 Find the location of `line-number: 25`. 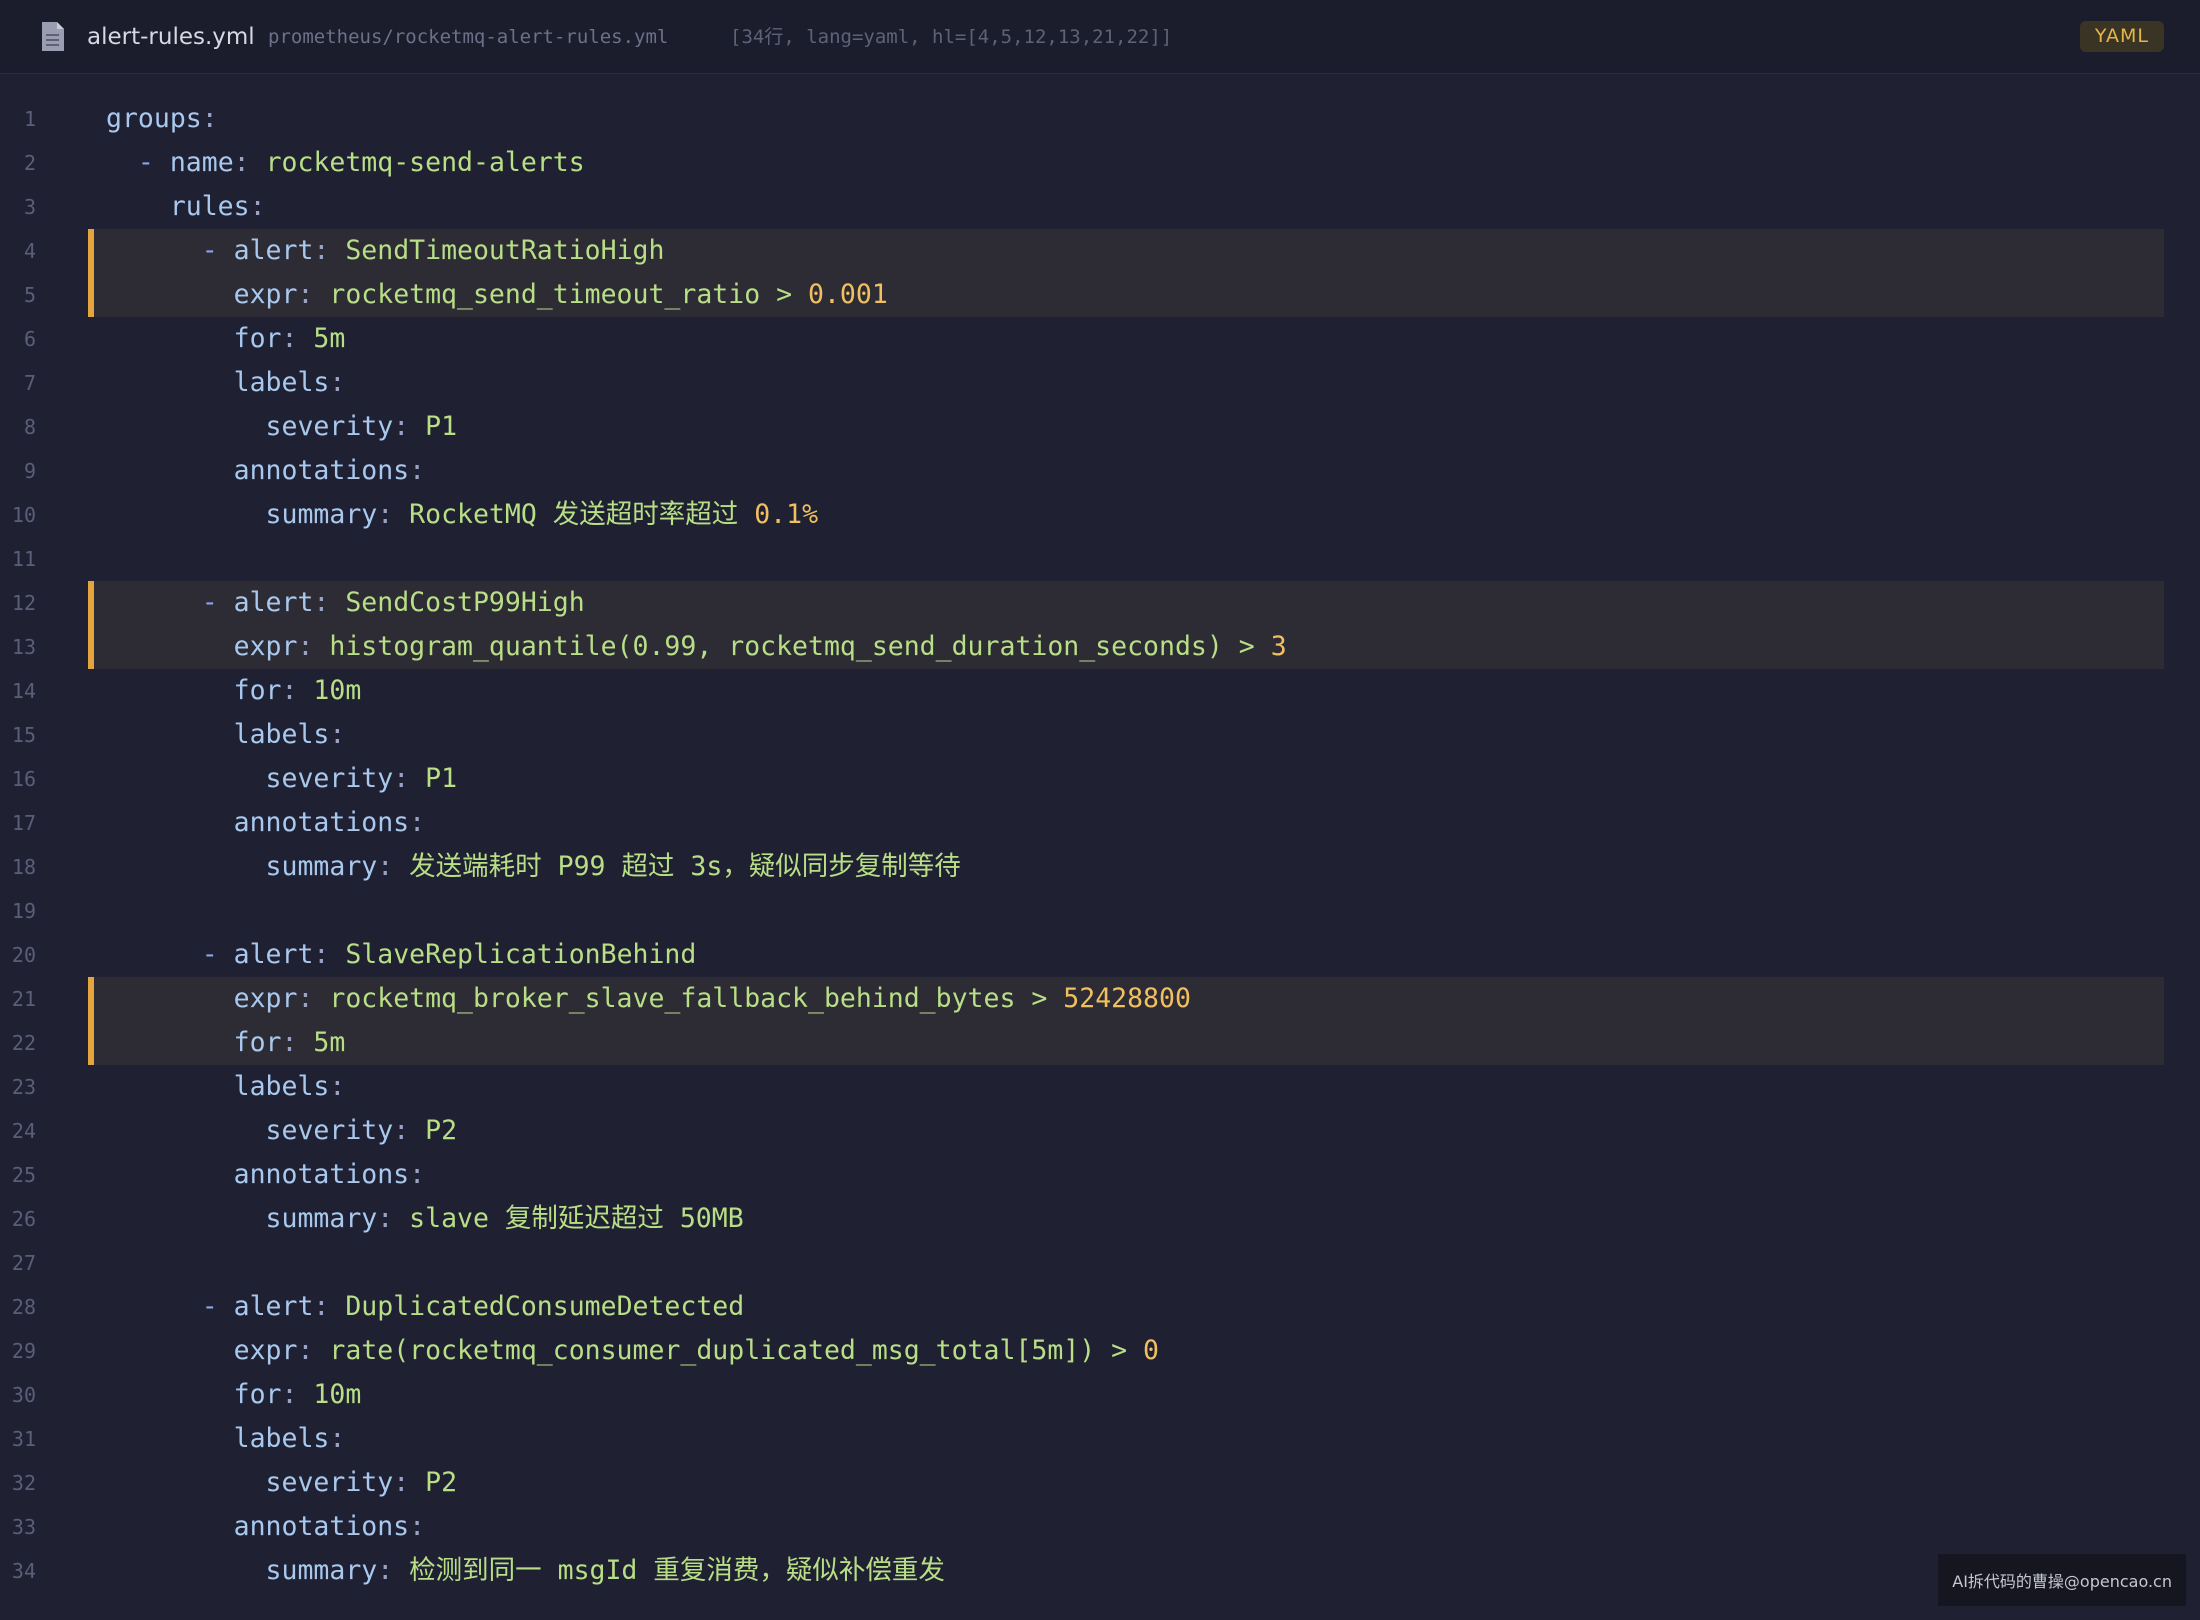

line-number: 25 is located at coordinates (23, 1175).